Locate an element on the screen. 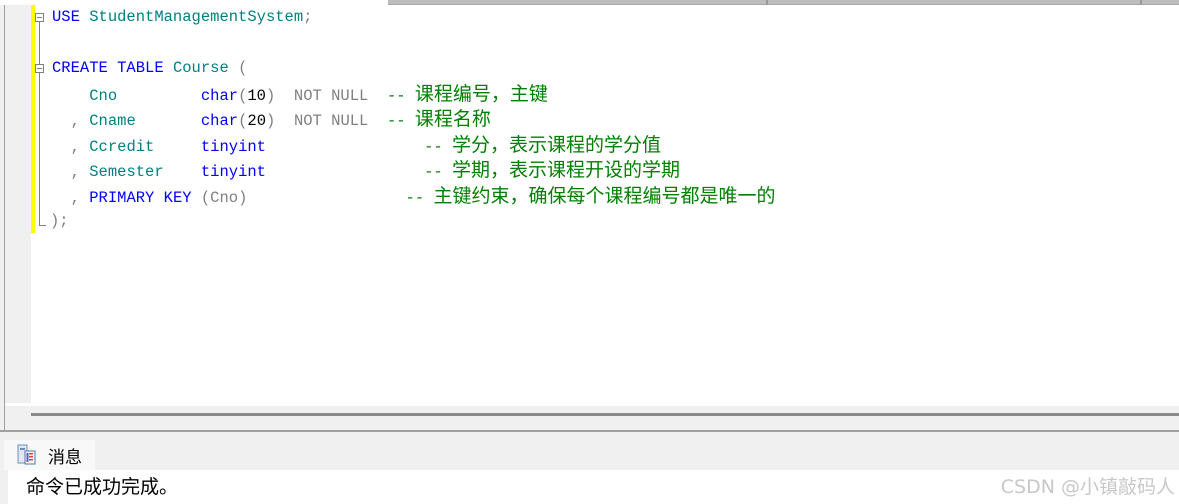 This screenshot has height=504, width=1179. code-line: , Semester tinyint -- 学期，表示课程开设的学期 is located at coordinates (366, 170).